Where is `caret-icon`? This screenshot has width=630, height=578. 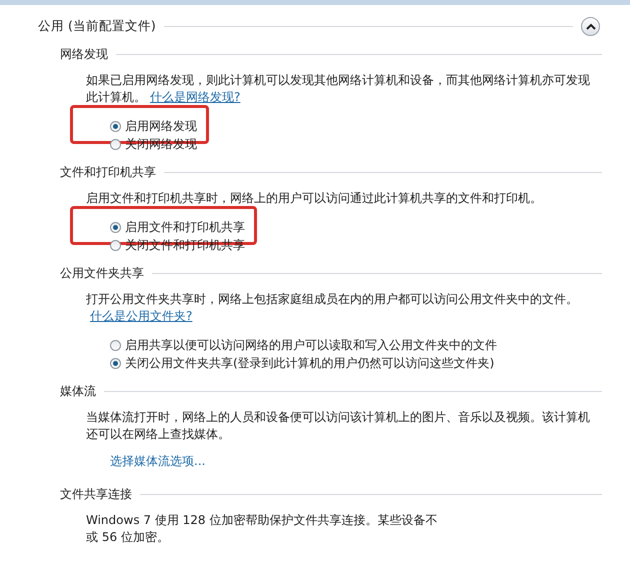 caret-icon is located at coordinates (591, 26).